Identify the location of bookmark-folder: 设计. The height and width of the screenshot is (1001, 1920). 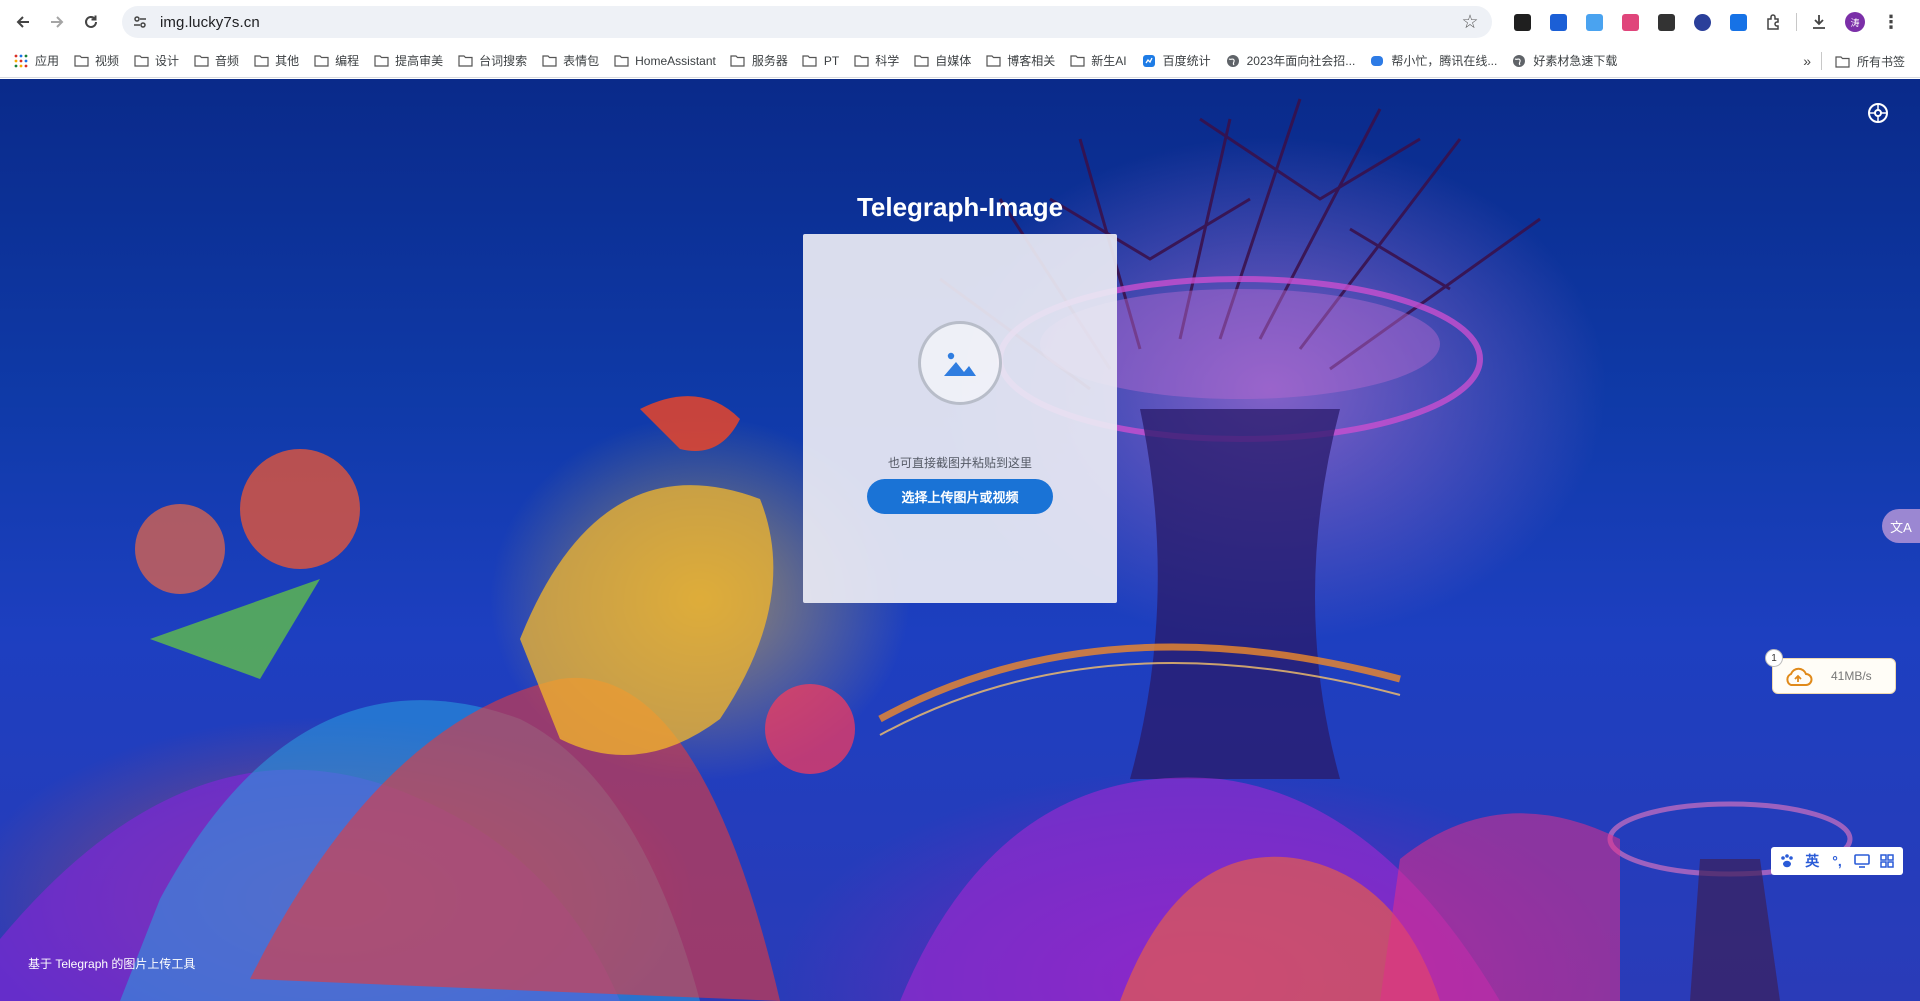
(156, 61).